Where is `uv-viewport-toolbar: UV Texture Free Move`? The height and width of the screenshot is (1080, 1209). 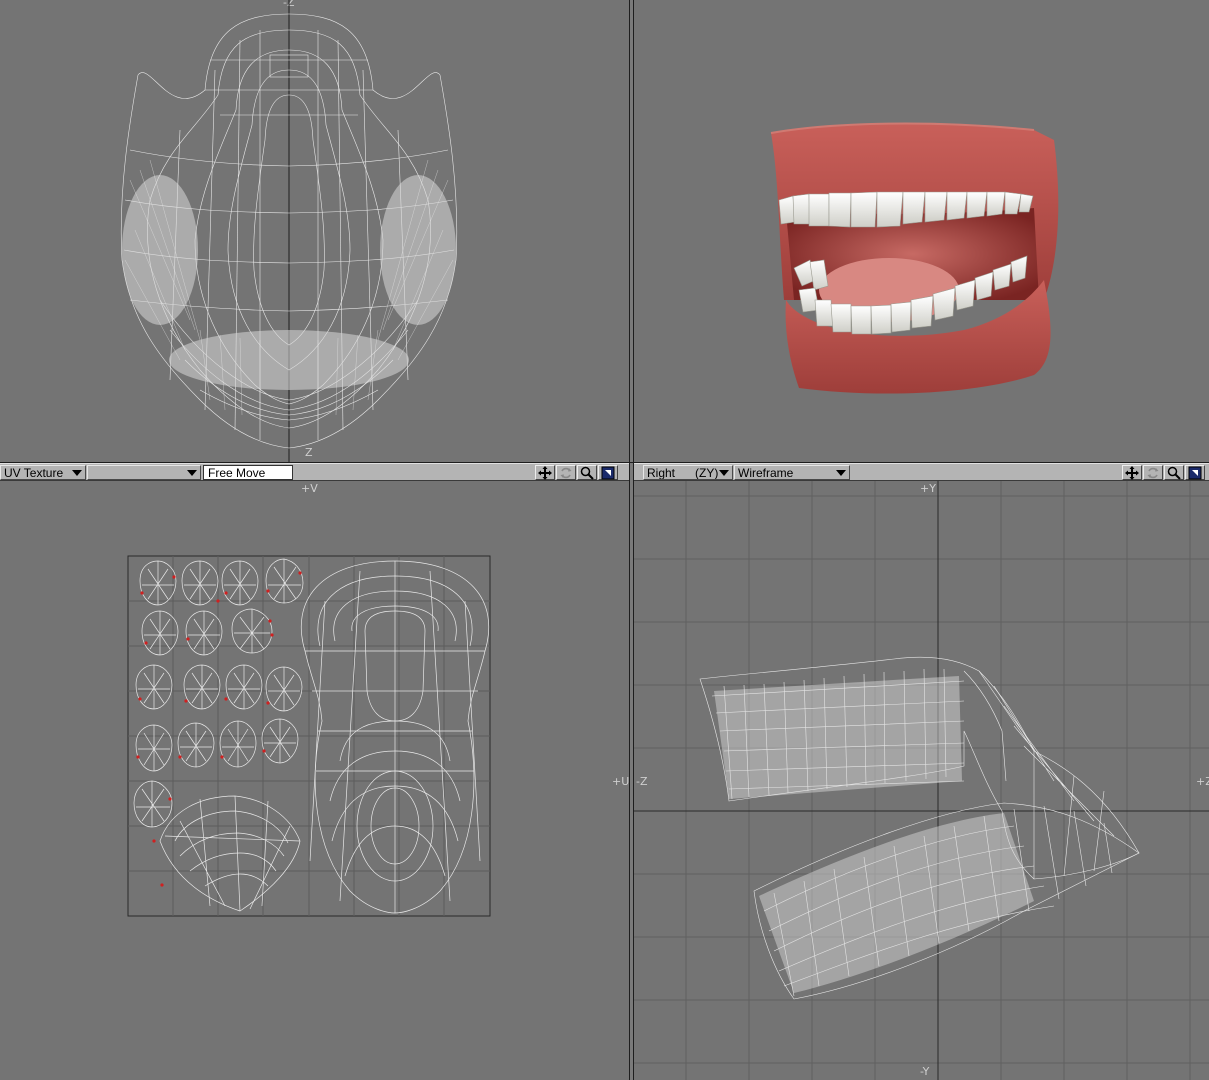 uv-viewport-toolbar: UV Texture Free Move is located at coordinates (314, 472).